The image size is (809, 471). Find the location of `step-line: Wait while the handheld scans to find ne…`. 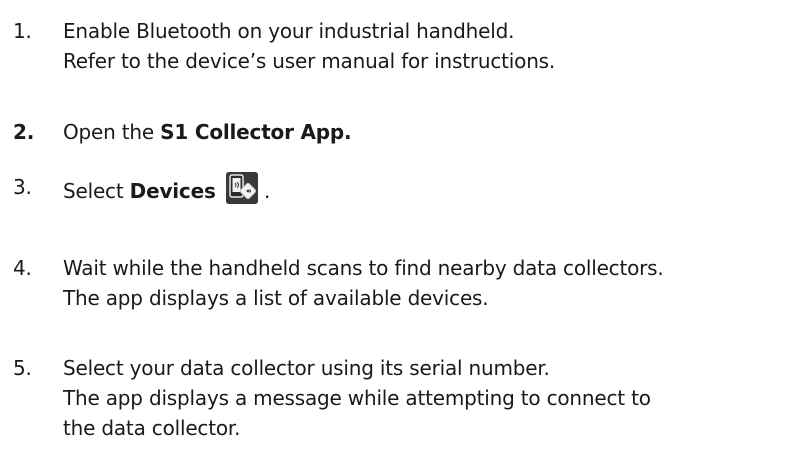

step-line: Wait while the handheld scans to find ne… is located at coordinates (363, 268).